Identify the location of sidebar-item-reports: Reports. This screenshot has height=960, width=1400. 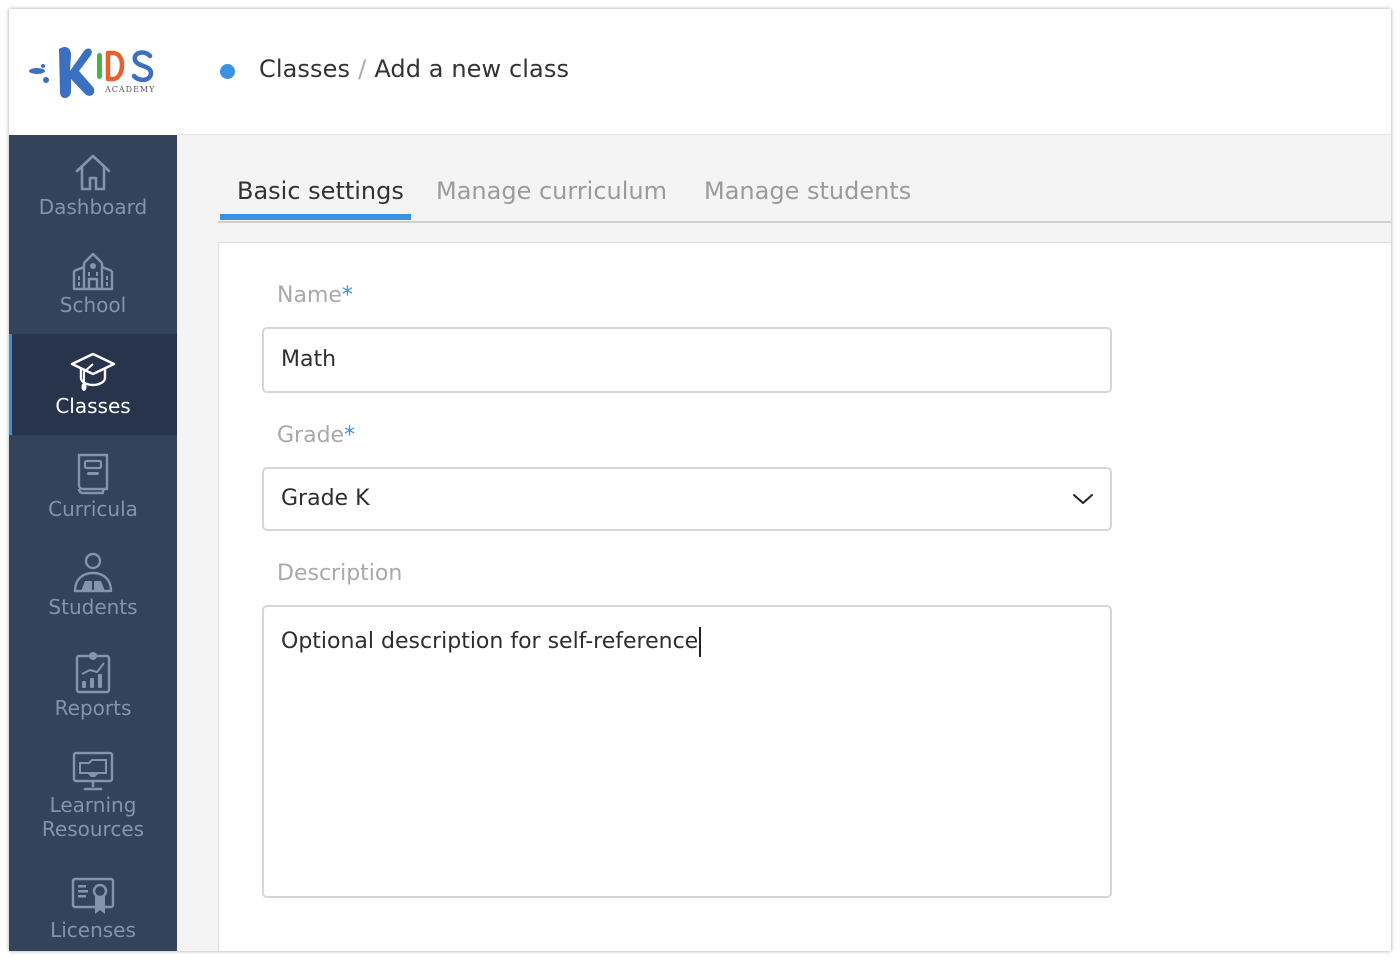
(93, 685).